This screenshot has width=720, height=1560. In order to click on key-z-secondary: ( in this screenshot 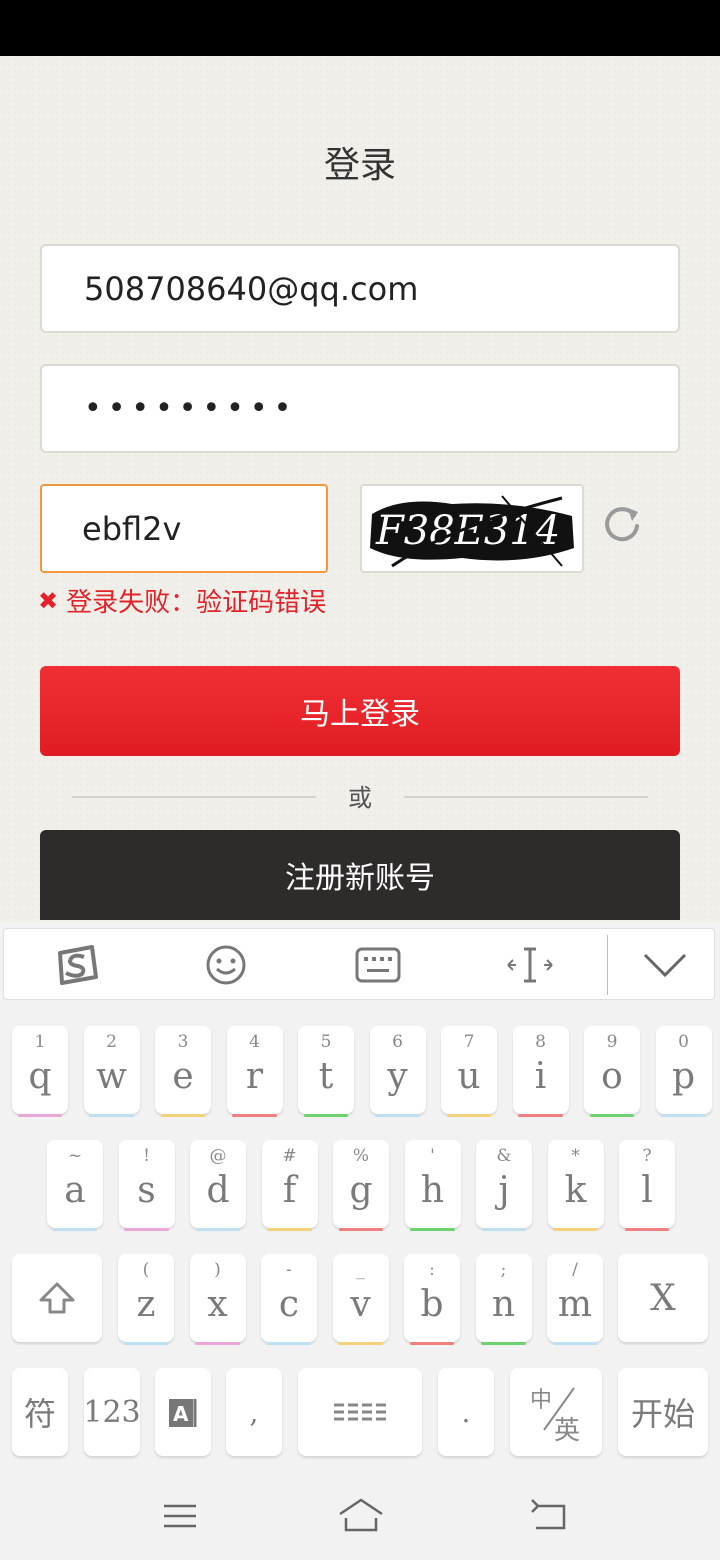, I will do `click(146, 1270)`.